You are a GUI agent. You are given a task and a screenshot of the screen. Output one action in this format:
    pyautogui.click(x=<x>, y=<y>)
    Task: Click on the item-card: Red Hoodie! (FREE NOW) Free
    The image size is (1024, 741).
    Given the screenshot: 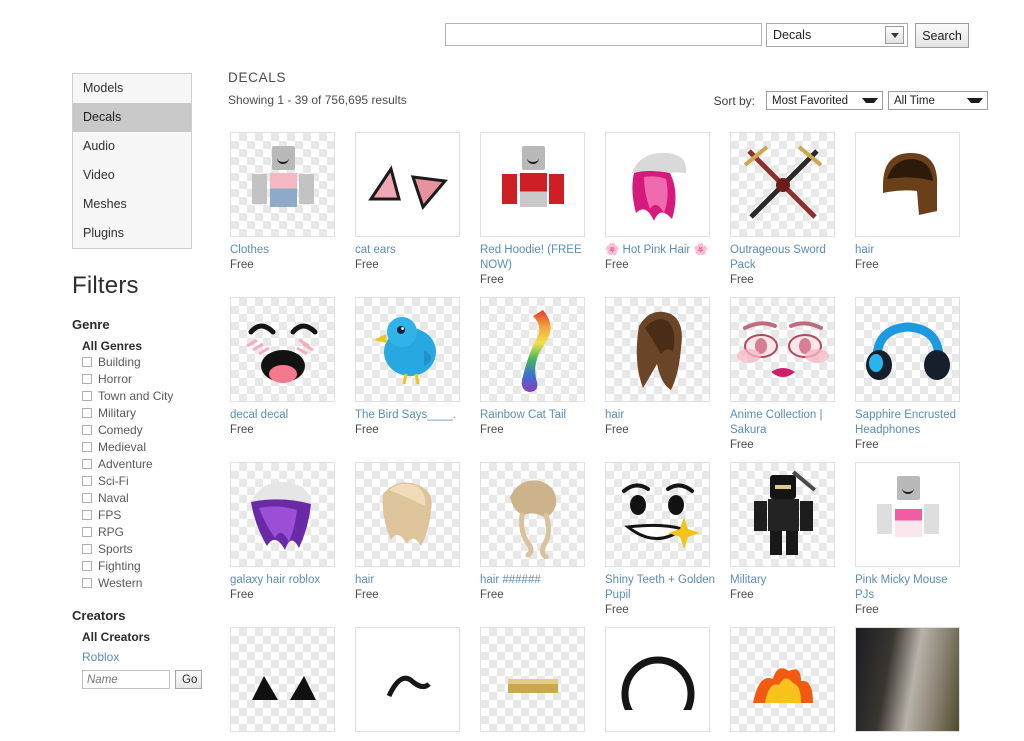 What is the action you would take?
    pyautogui.click(x=541, y=210)
    